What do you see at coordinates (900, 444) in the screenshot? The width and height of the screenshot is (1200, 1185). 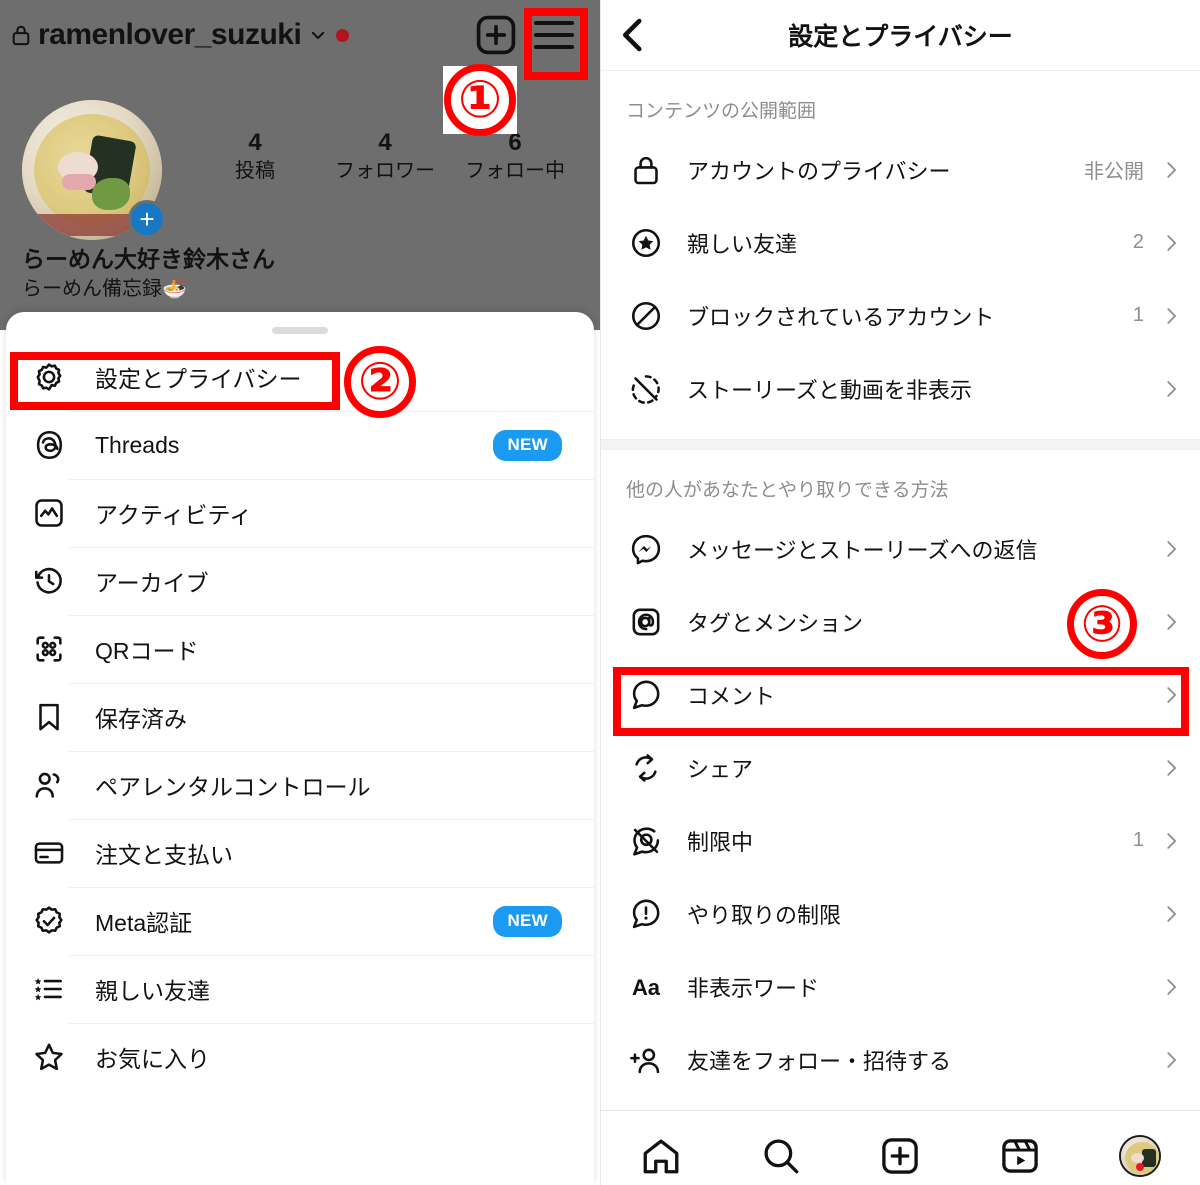 I see `section-divider` at bounding box center [900, 444].